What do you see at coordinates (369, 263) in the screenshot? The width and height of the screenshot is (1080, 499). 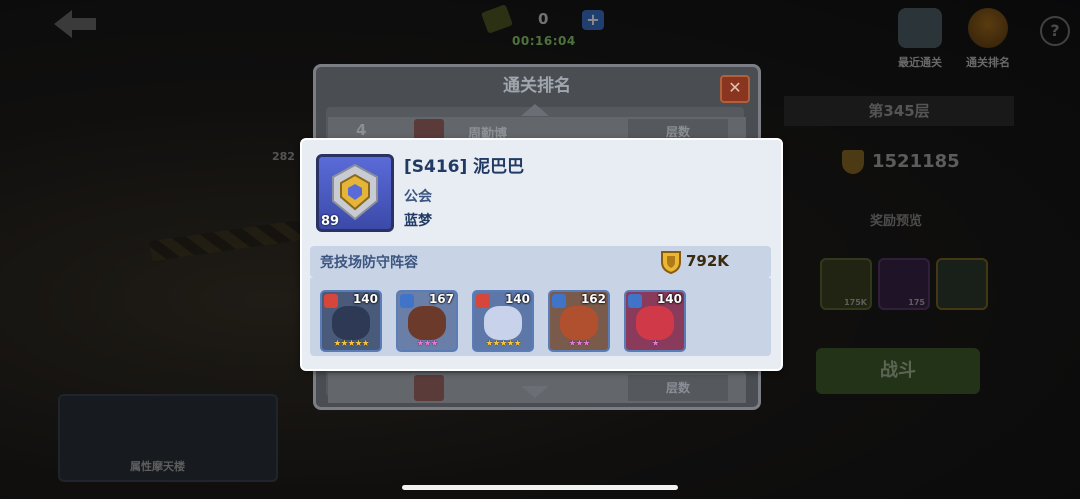 I see `lineup-title: 竞技场防守阵容` at bounding box center [369, 263].